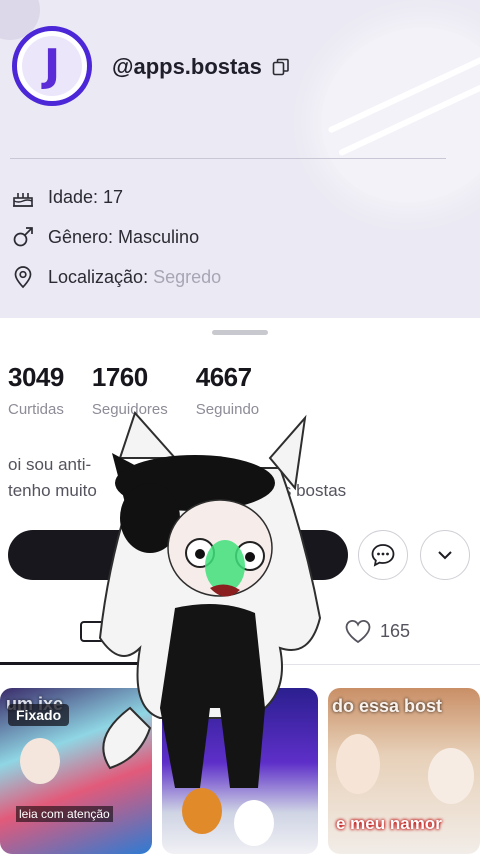  What do you see at coordinates (240, 771) in the screenshot?
I see `video-thumbnail` at bounding box center [240, 771].